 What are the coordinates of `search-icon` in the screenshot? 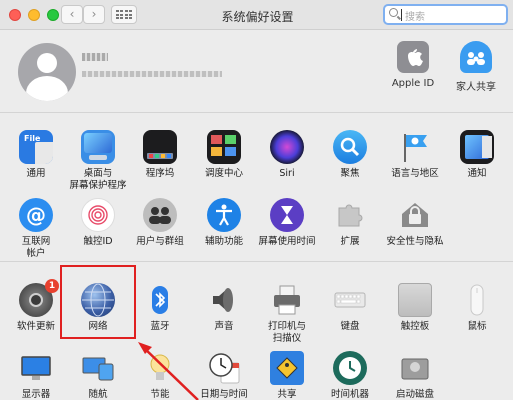 It's located at (393, 12).